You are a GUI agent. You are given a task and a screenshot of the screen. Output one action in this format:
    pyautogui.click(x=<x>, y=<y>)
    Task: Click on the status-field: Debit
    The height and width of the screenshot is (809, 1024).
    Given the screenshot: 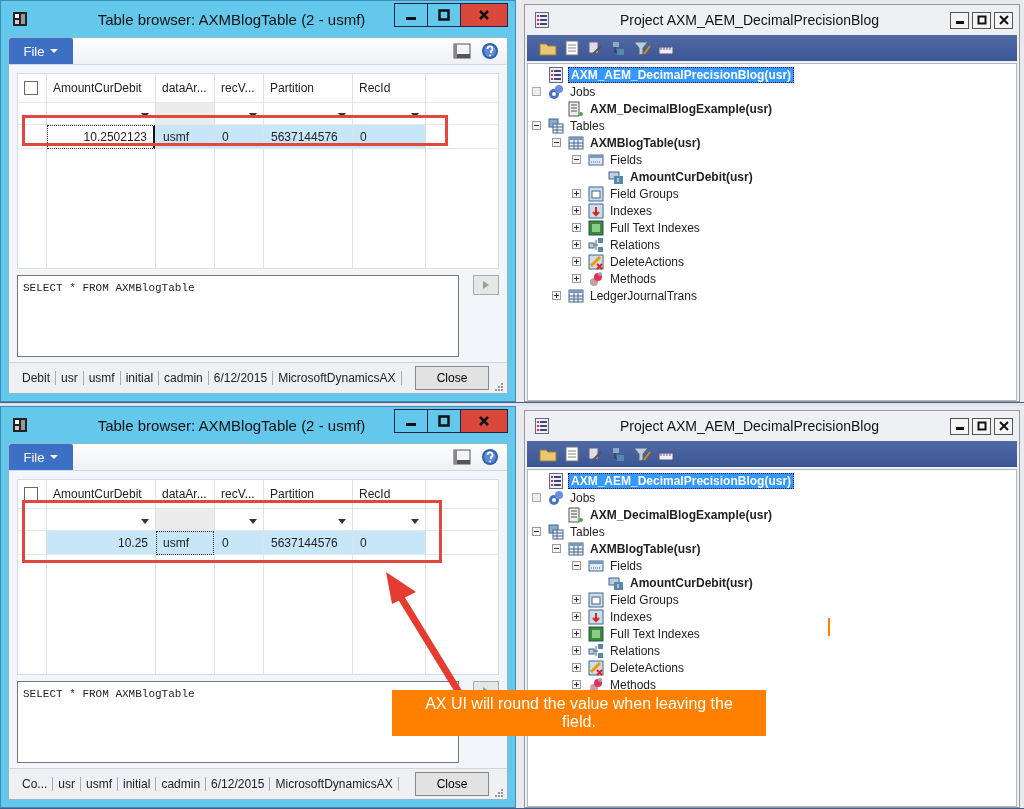 What is the action you would take?
    pyautogui.click(x=36, y=378)
    